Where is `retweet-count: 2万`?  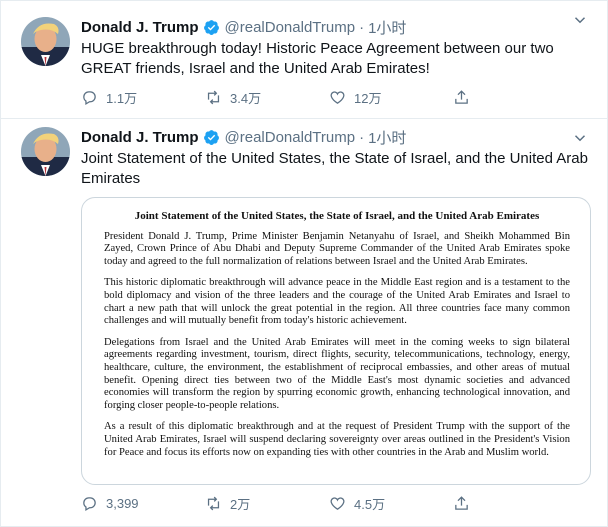
retweet-count: 2万 is located at coordinates (240, 504).